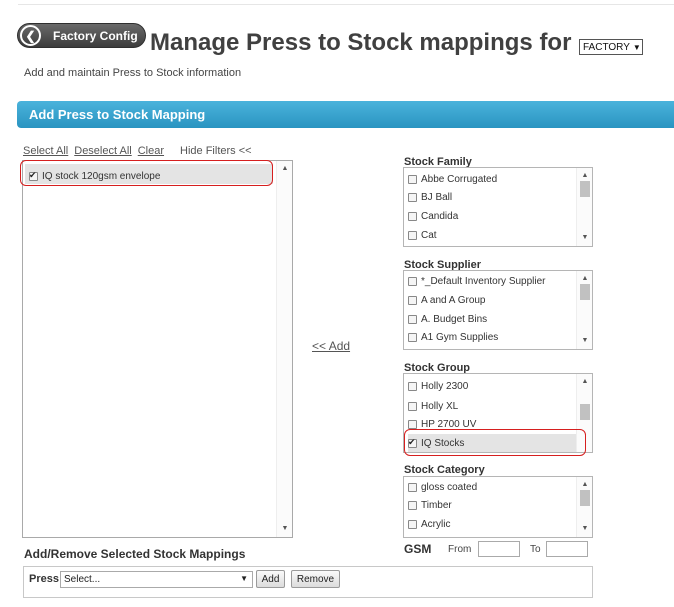 The image size is (674, 607). I want to click on option-label: Timber, so click(436, 505).